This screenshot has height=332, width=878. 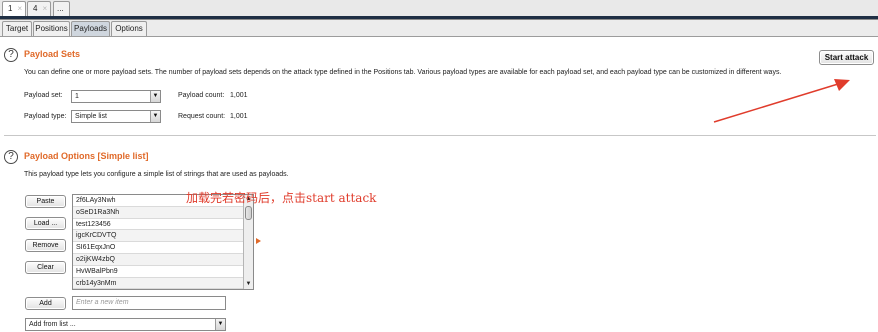 I want to click on attack-tab-strip, so click(x=439, y=8).